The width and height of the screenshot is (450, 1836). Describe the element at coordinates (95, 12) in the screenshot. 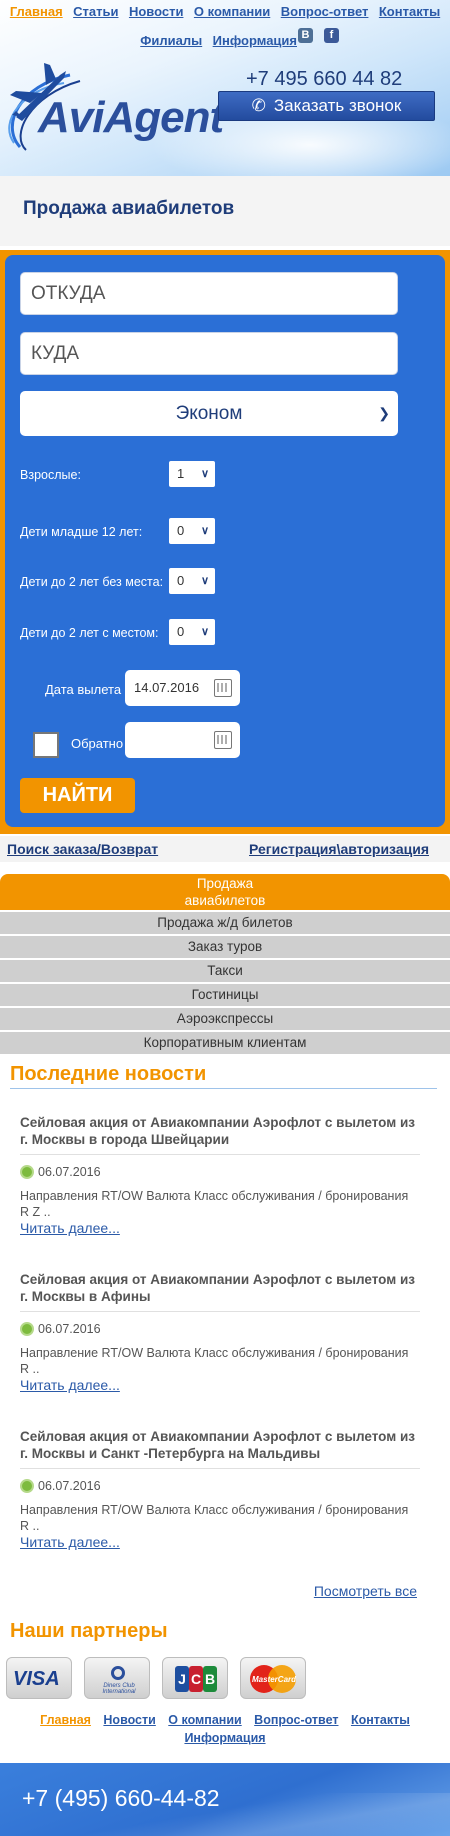

I see `nav-articles: Статьи` at that location.